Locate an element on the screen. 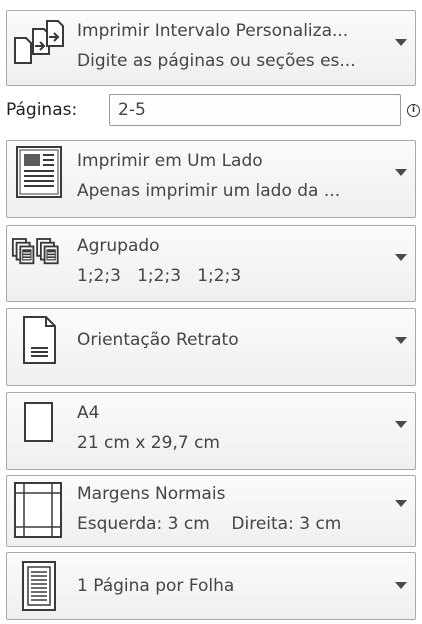 This screenshot has height=624, width=422. pages-label: Páginas: is located at coordinates (42, 110).